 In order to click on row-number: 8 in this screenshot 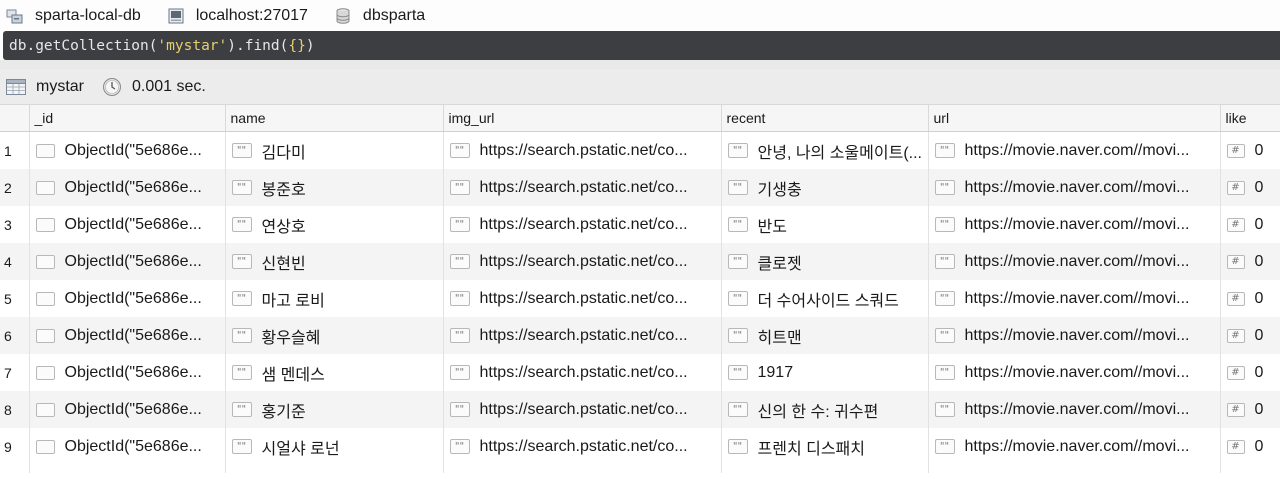, I will do `click(15, 409)`.